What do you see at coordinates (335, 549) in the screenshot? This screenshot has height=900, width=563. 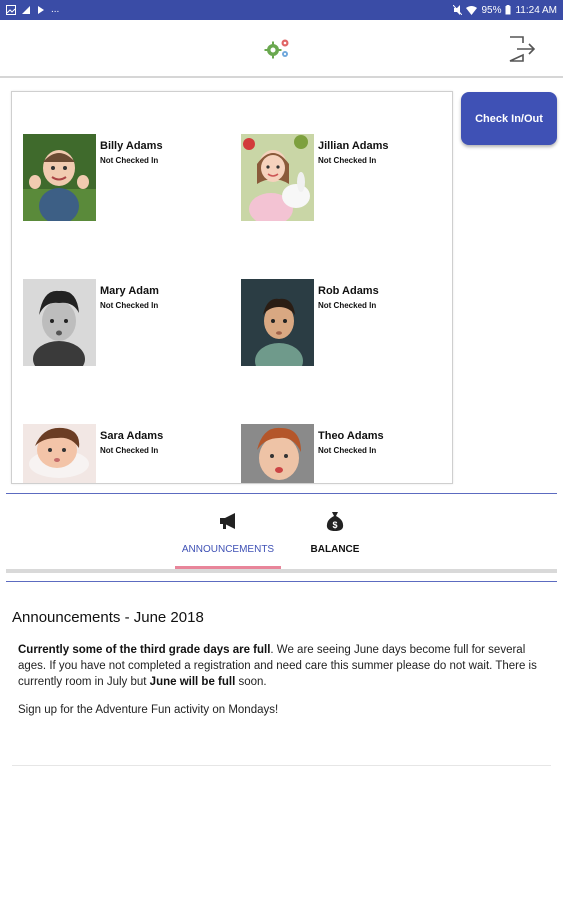 I see `tab-label: BALANCE` at bounding box center [335, 549].